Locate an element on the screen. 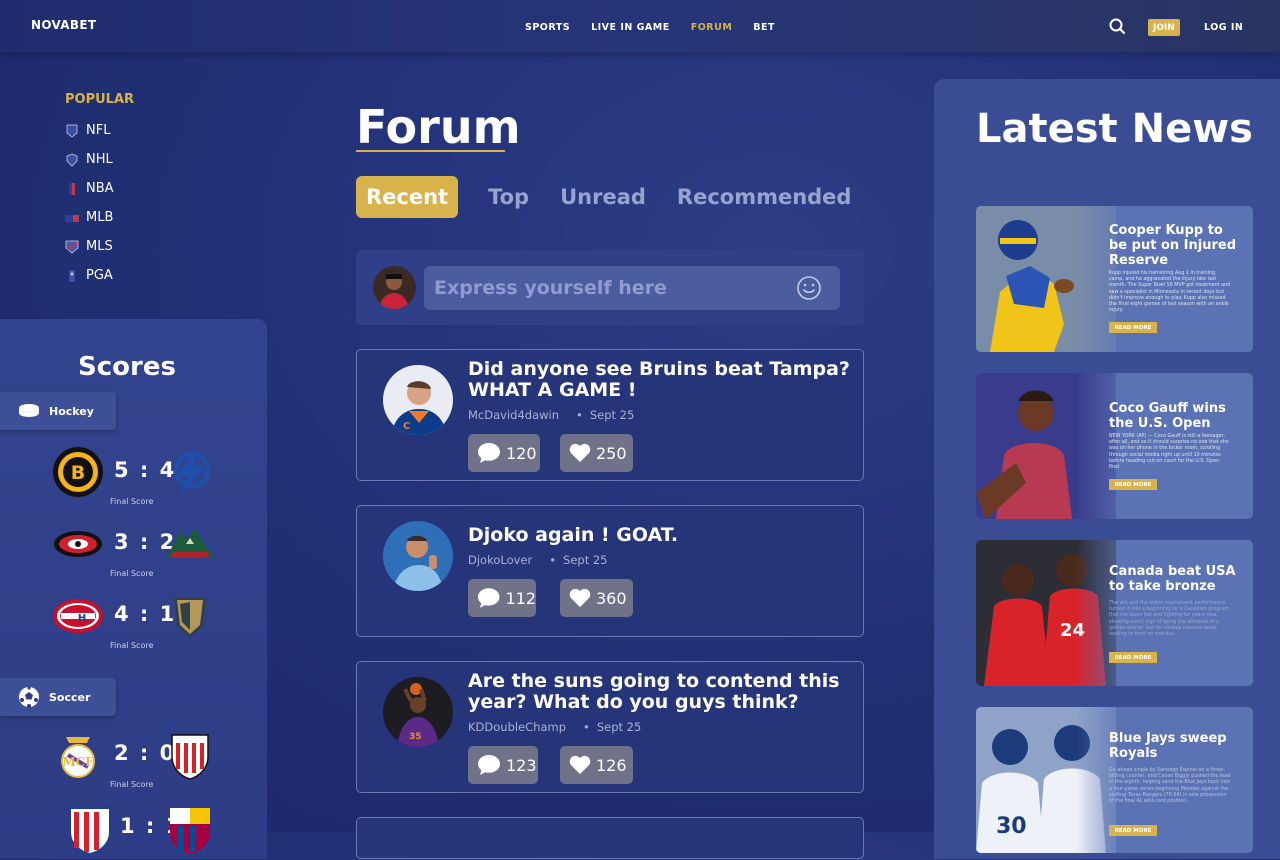  league-item-nba: NBA is located at coordinates (99, 188).